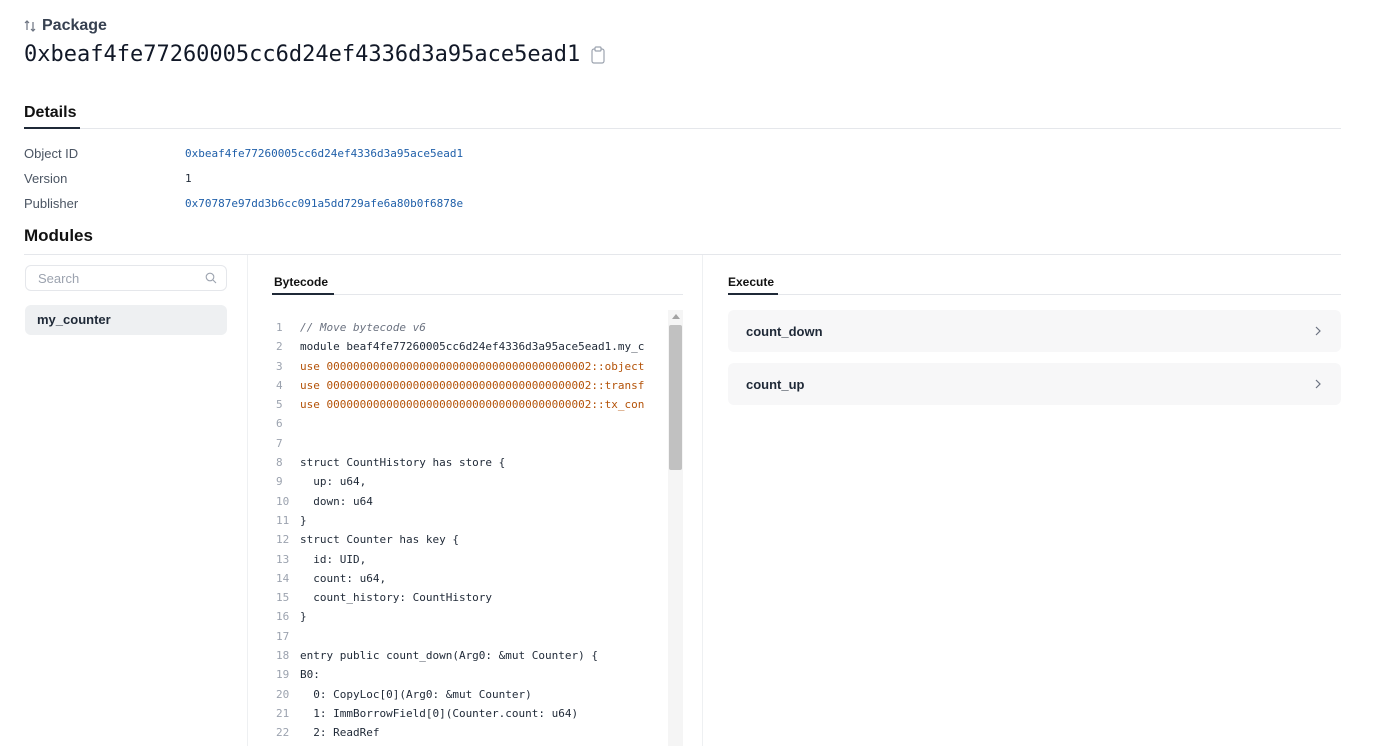 The height and width of the screenshot is (746, 1400). I want to click on code-line: 9 up: u64,, so click(321, 482).